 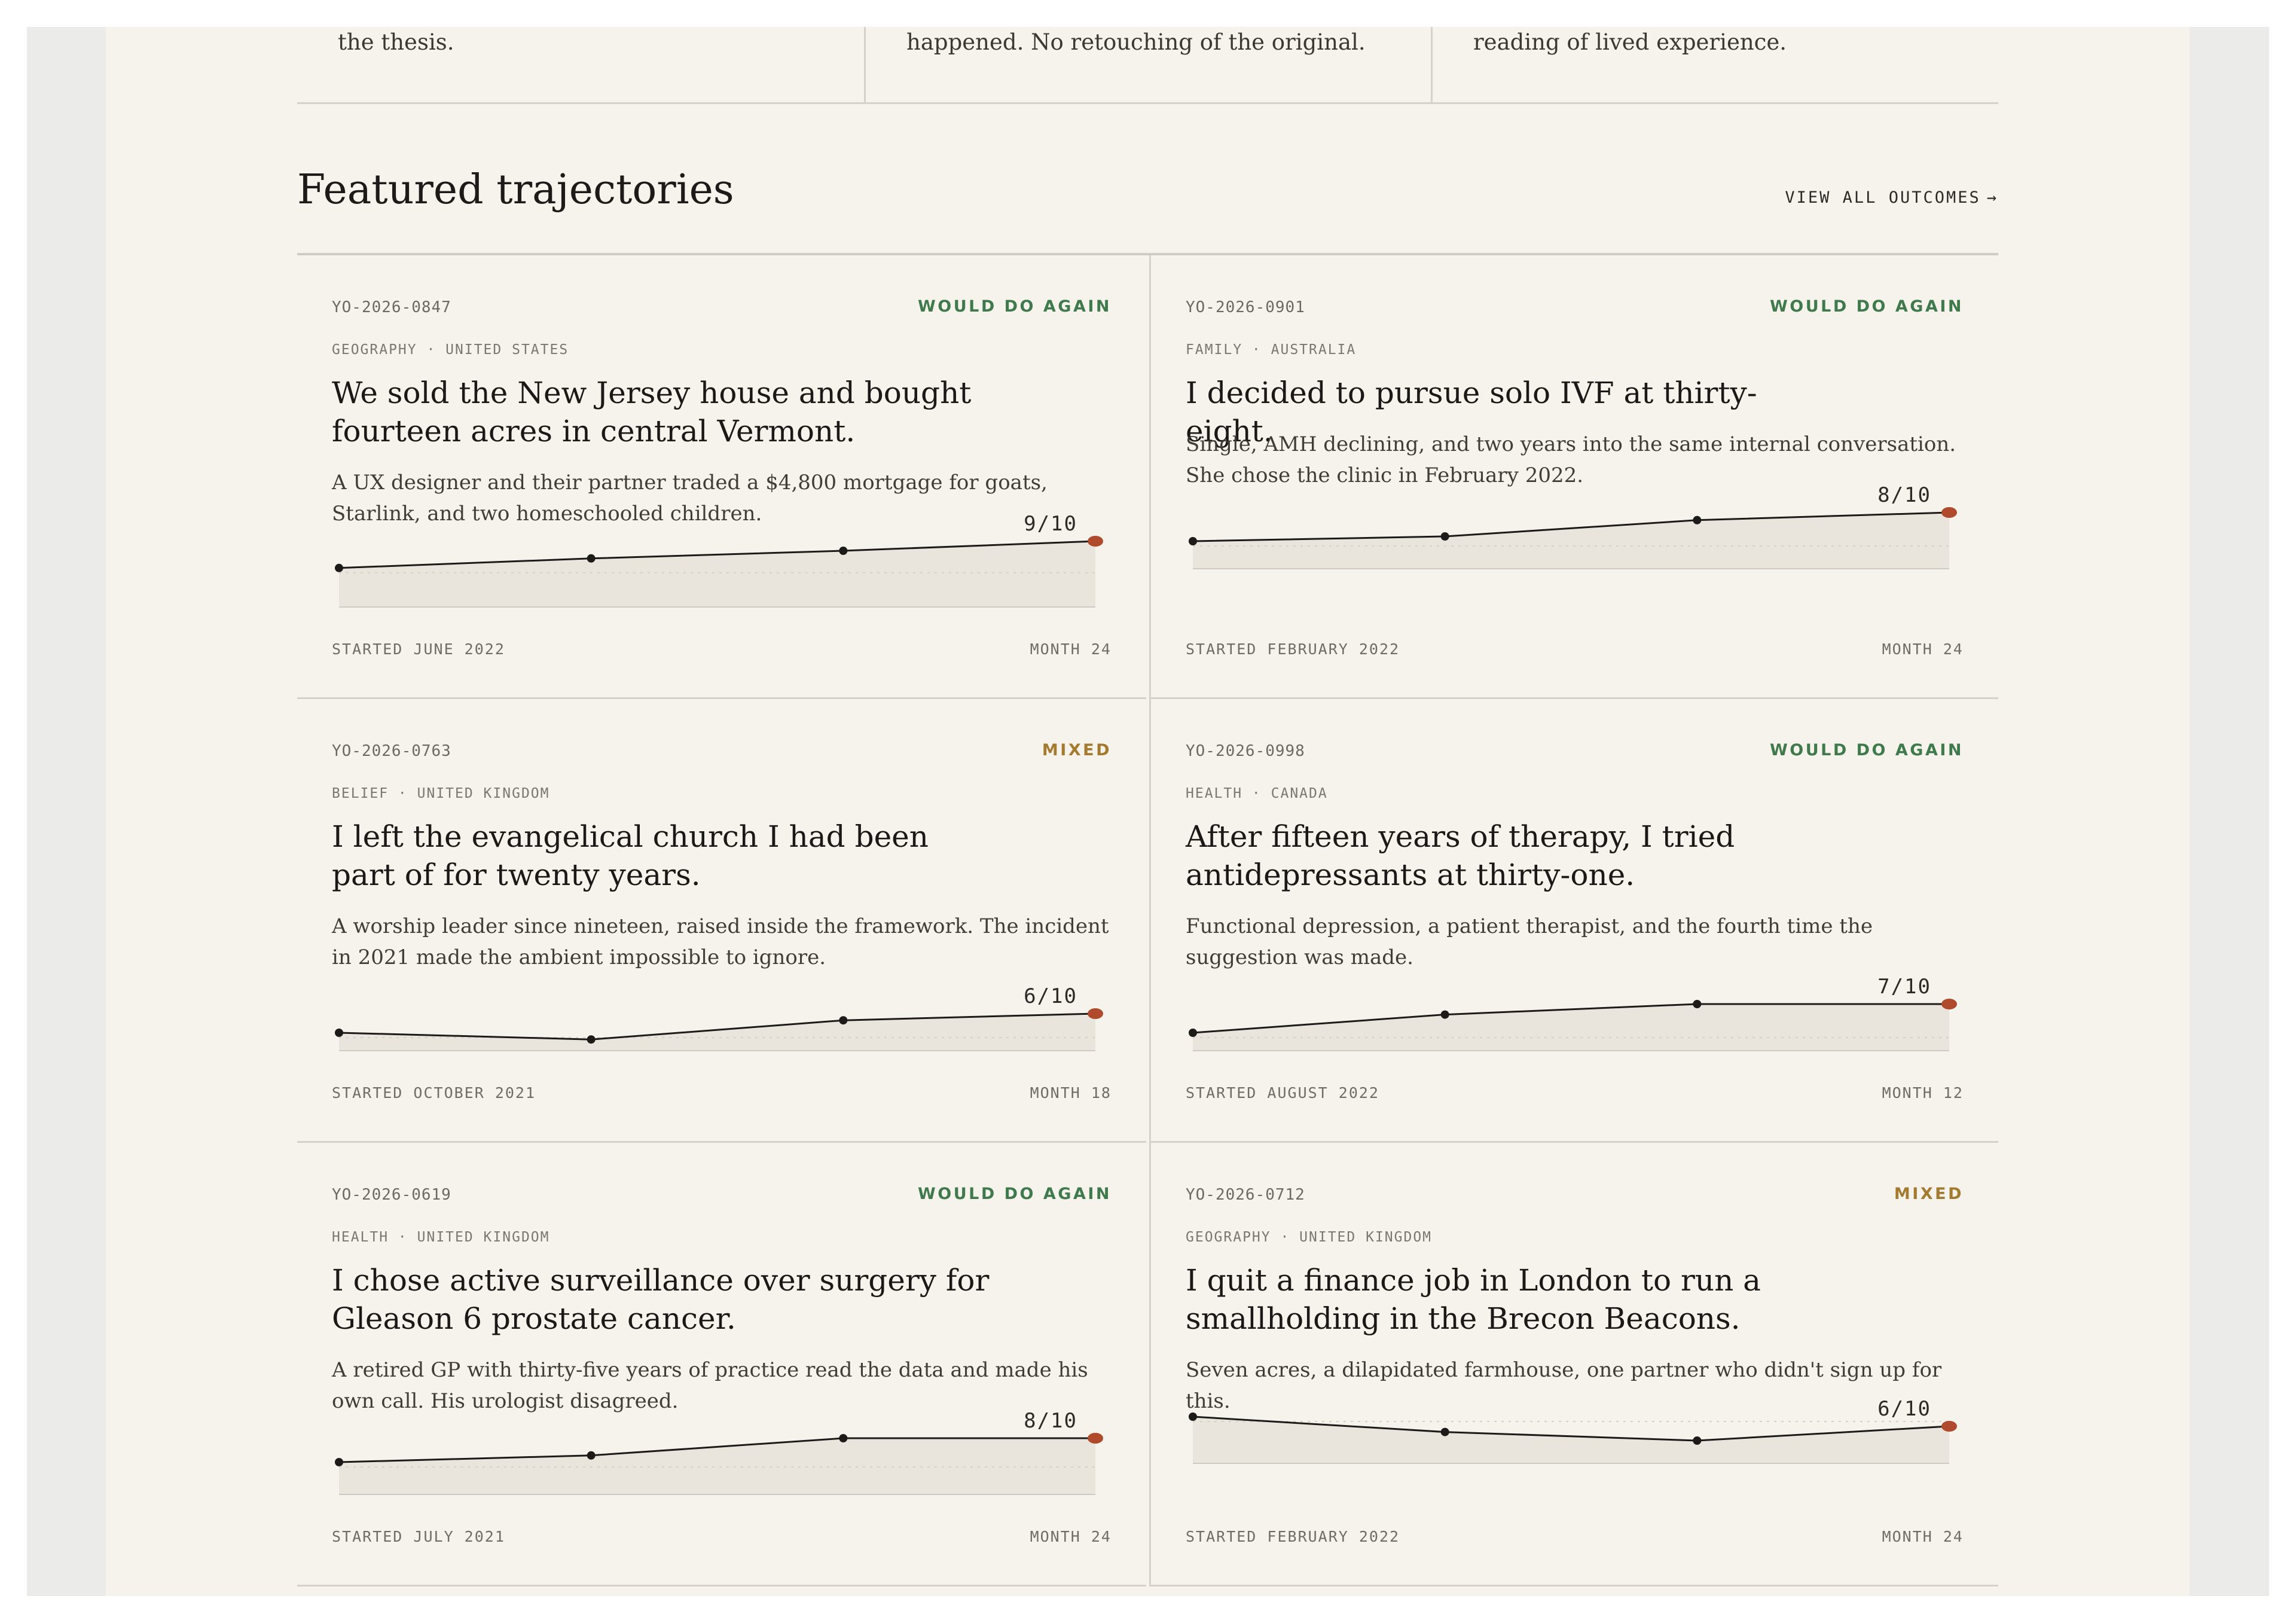 What do you see at coordinates (418, 1536) in the screenshot?
I see `started-date: STARTED JULY 2021` at bounding box center [418, 1536].